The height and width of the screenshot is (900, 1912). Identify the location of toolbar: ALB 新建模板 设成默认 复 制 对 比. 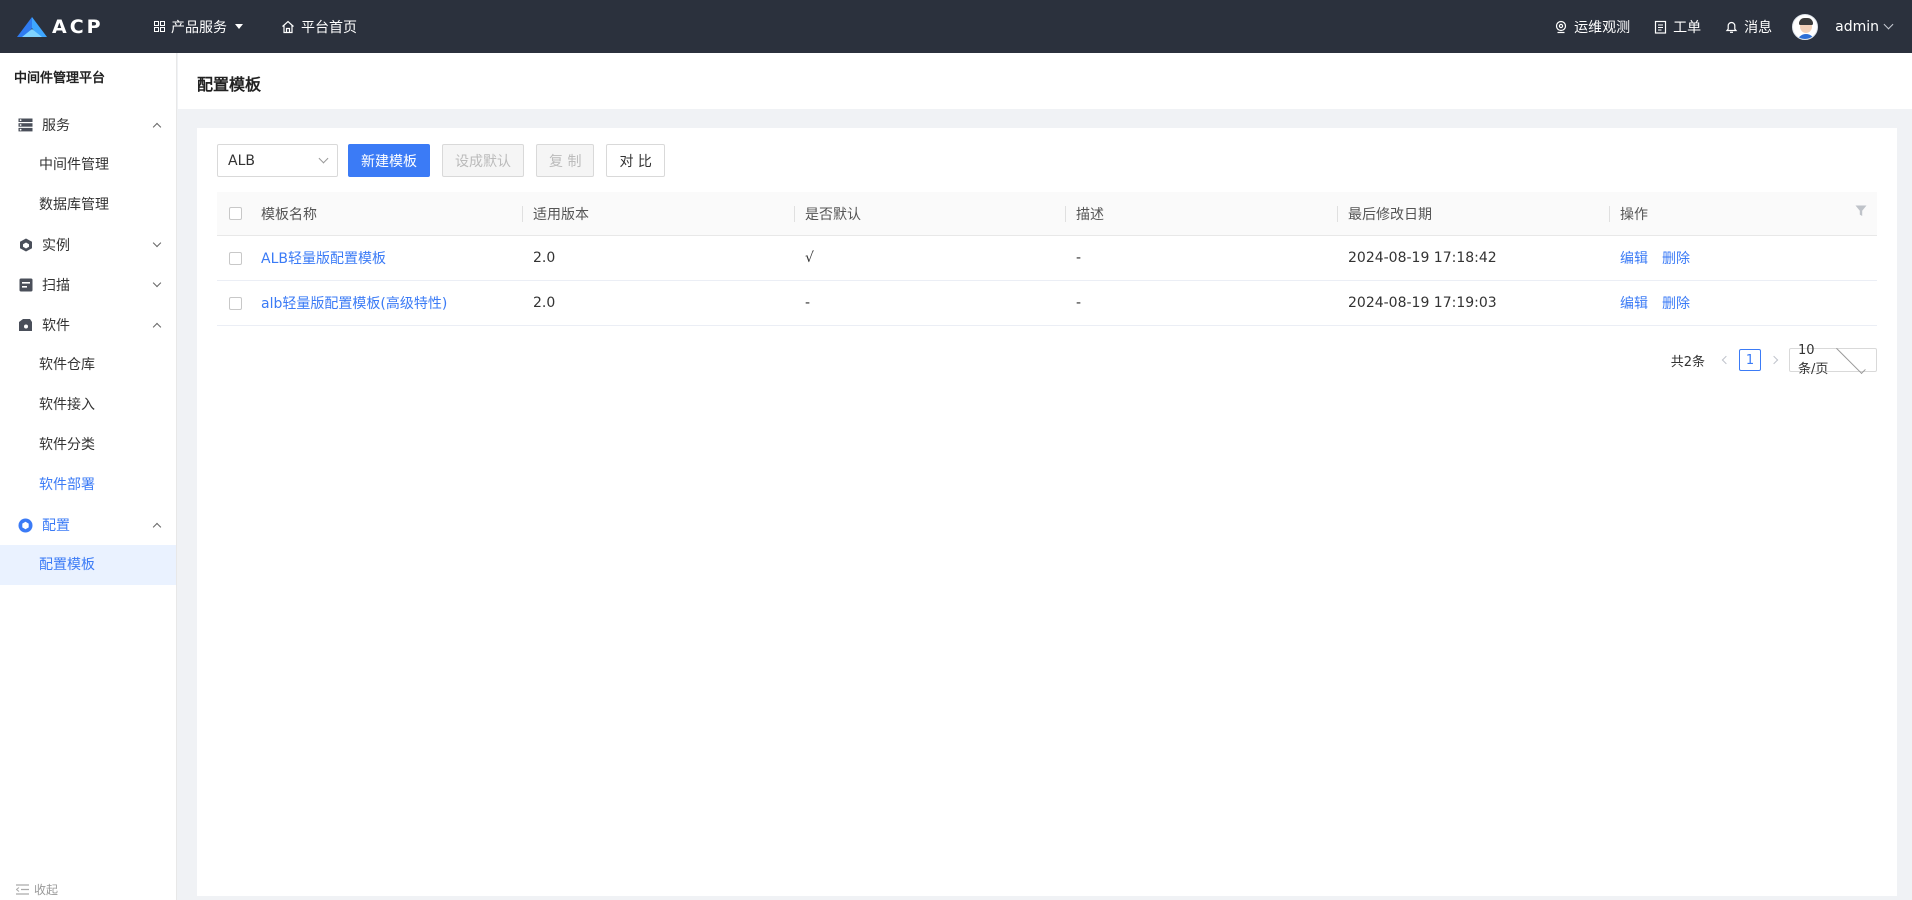
(447, 160).